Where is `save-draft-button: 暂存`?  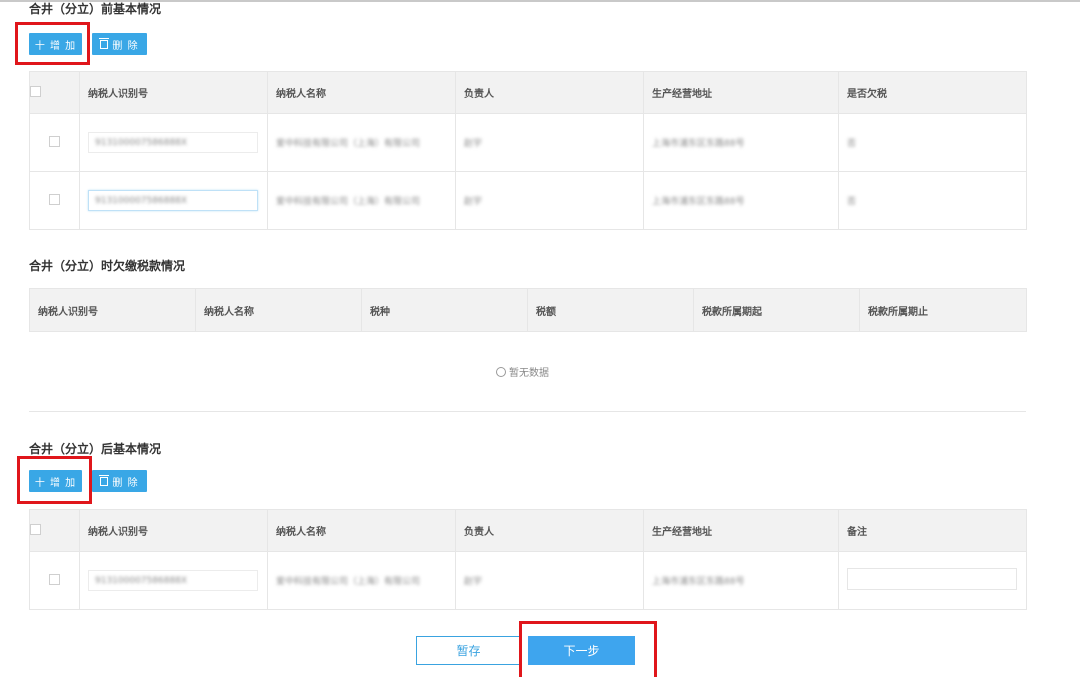 save-draft-button: 暂存 is located at coordinates (468, 650).